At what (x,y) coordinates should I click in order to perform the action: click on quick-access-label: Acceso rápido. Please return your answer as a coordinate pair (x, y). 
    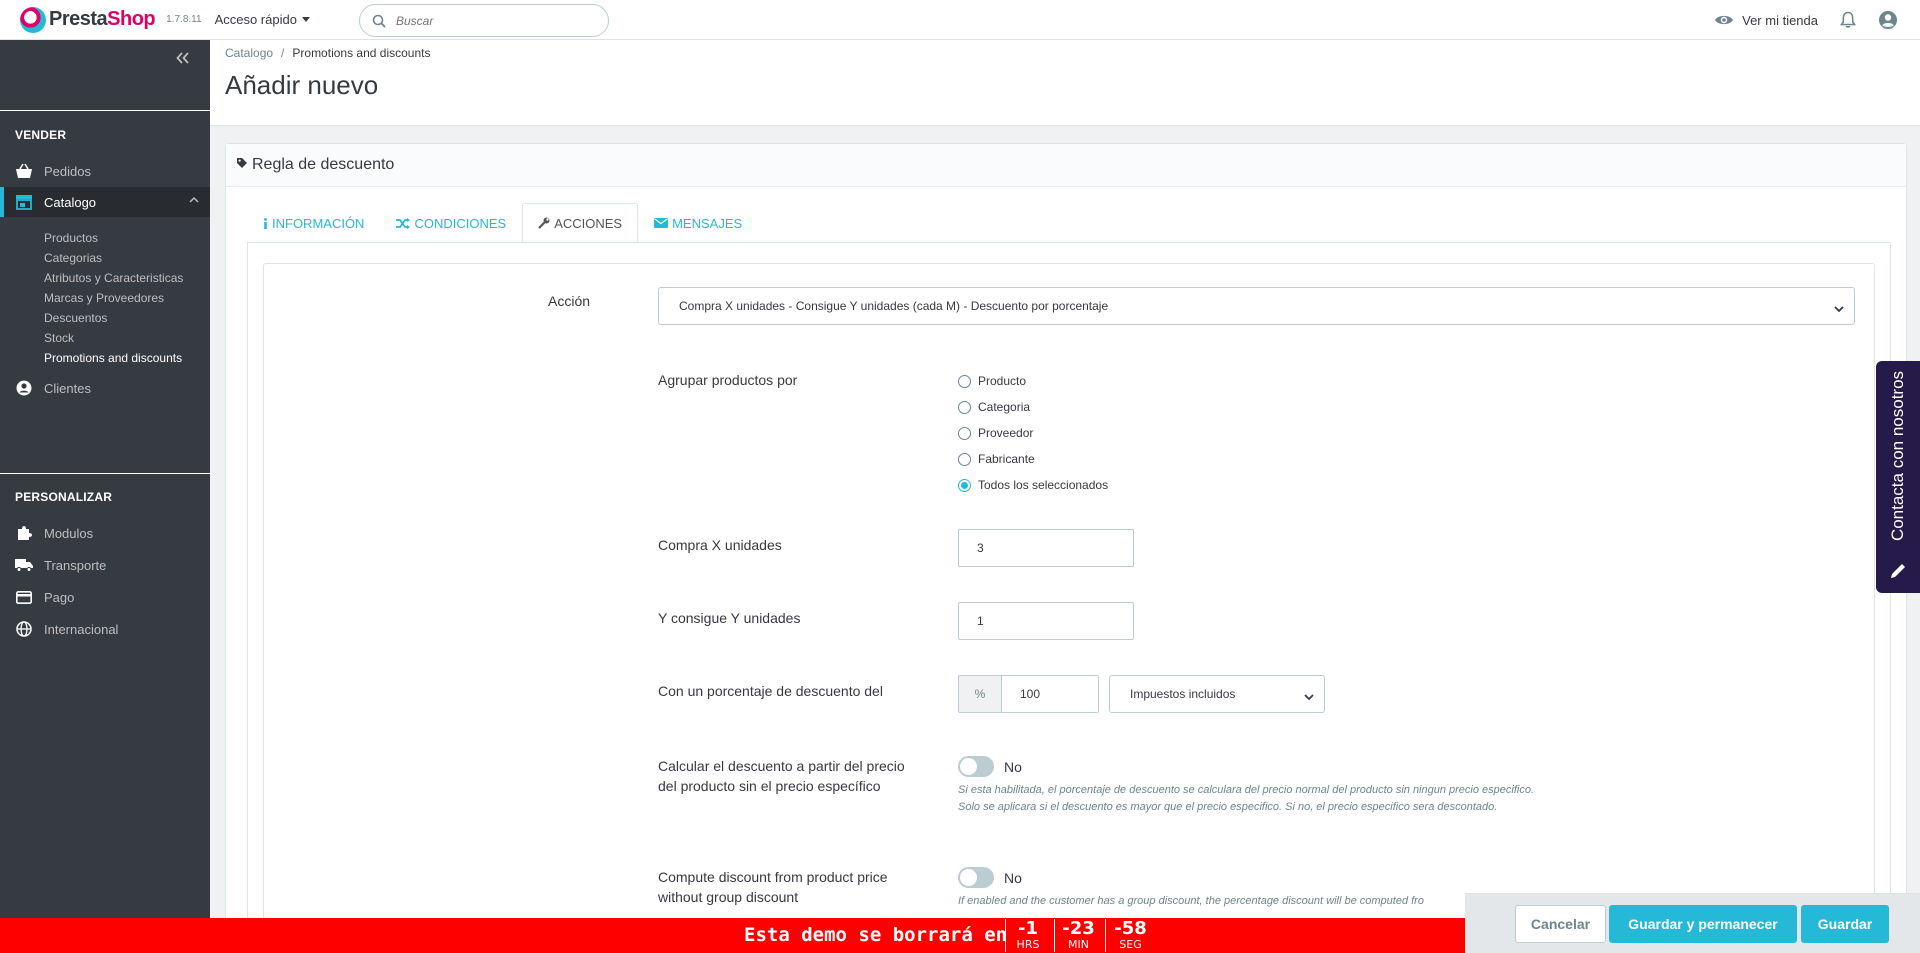
    Looking at the image, I should click on (255, 19).